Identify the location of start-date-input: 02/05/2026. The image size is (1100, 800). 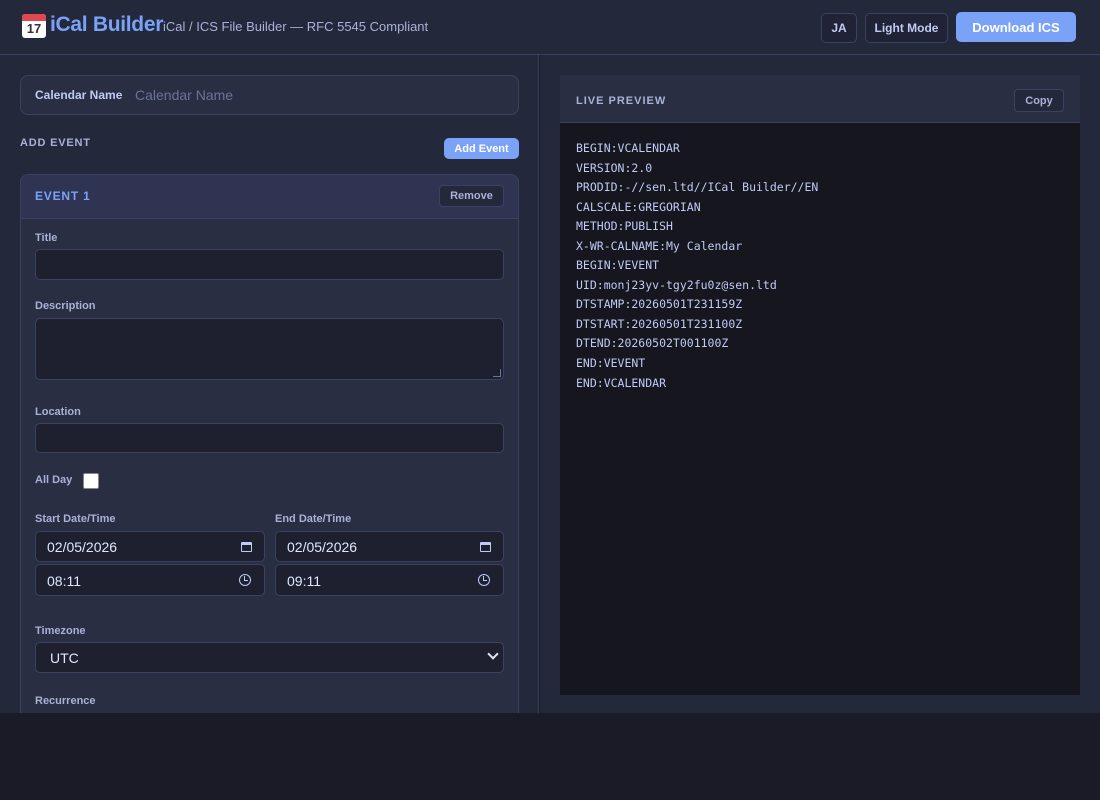
(150, 546).